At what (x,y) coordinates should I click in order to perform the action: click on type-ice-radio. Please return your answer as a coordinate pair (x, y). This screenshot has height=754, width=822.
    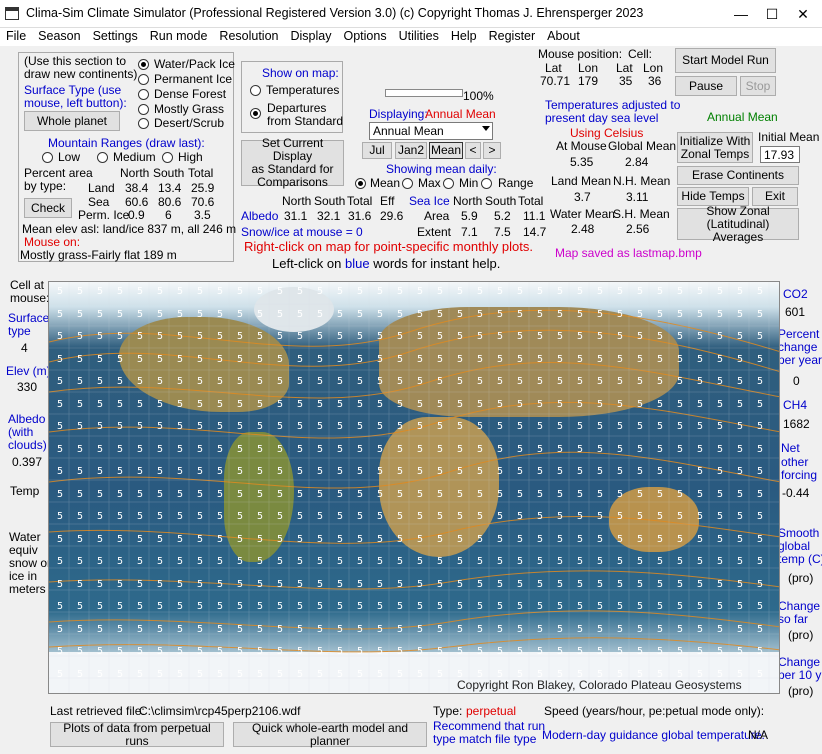
    Looking at the image, I should click on (143, 79).